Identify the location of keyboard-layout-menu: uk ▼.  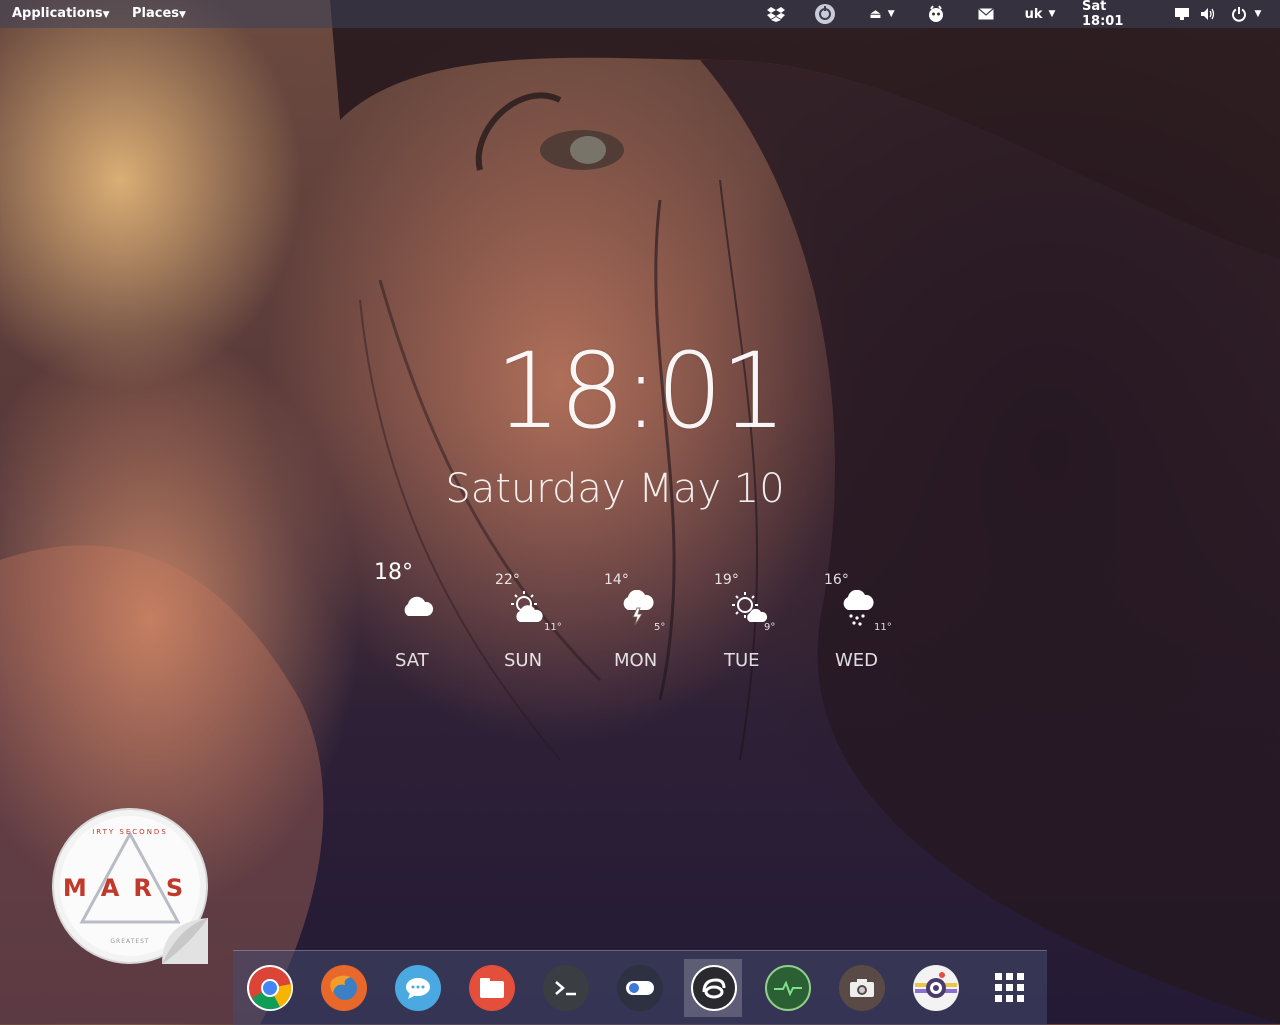
(1040, 14).